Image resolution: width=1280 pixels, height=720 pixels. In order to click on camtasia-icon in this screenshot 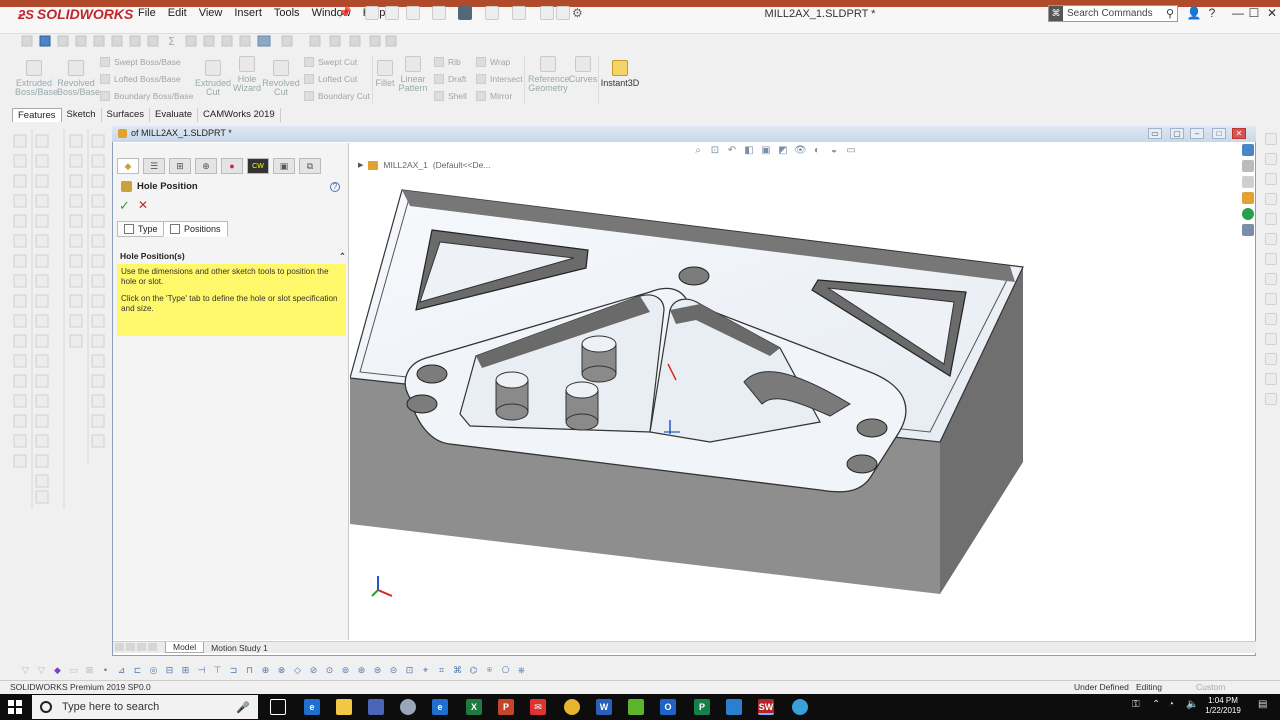, I will do `click(636, 707)`.